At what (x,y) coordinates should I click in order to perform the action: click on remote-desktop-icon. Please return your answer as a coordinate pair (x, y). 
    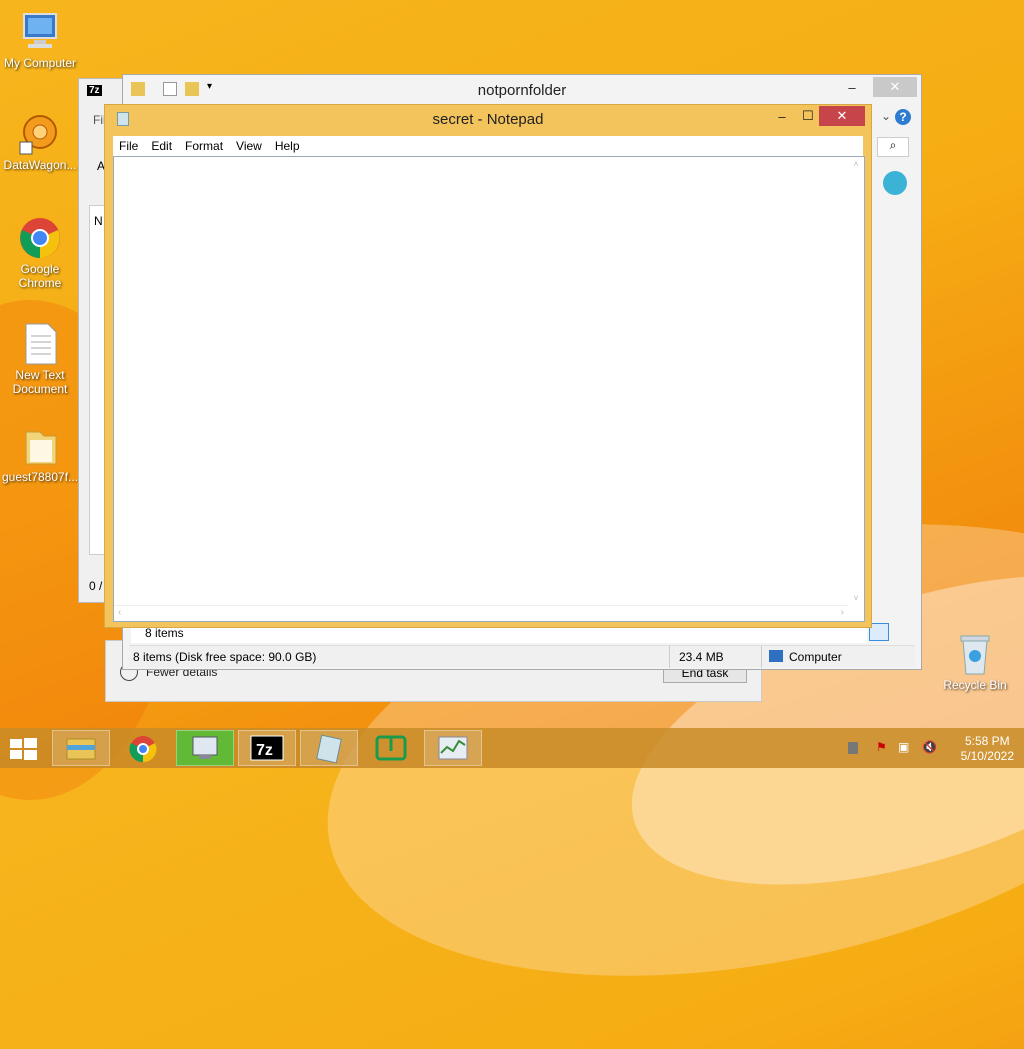
    Looking at the image, I should click on (205, 747).